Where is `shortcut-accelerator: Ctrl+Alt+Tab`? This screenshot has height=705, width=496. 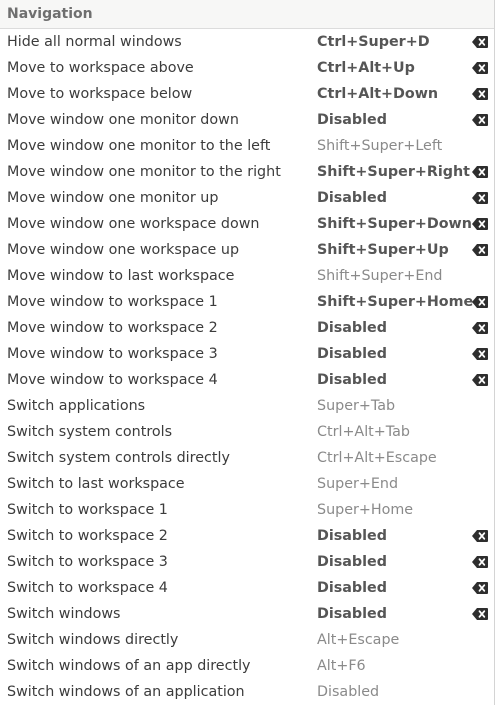 shortcut-accelerator: Ctrl+Alt+Tab is located at coordinates (363, 432).